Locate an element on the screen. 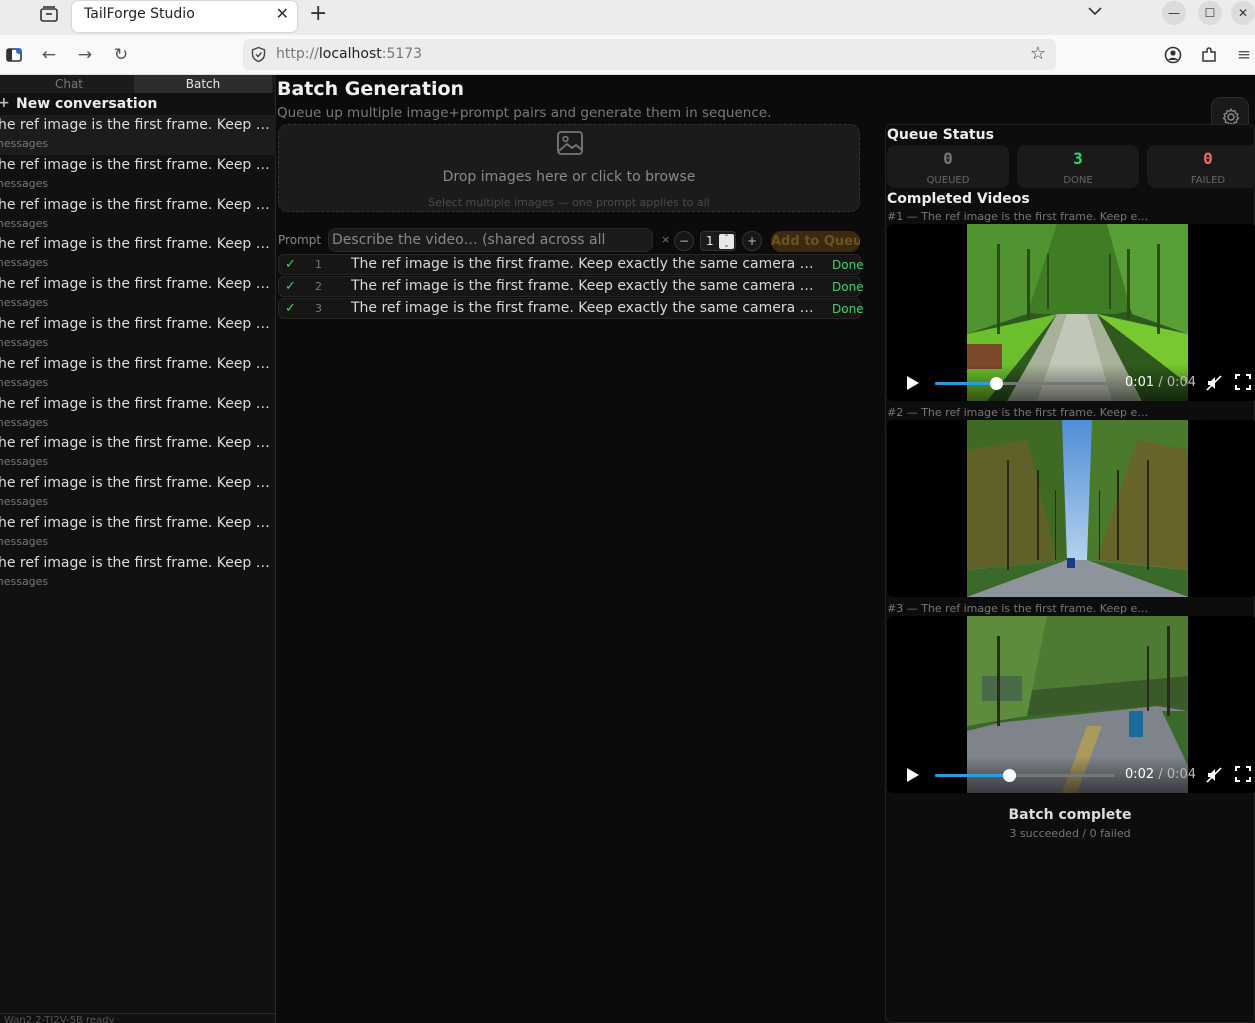  video-player is located at coordinates (1071, 508).